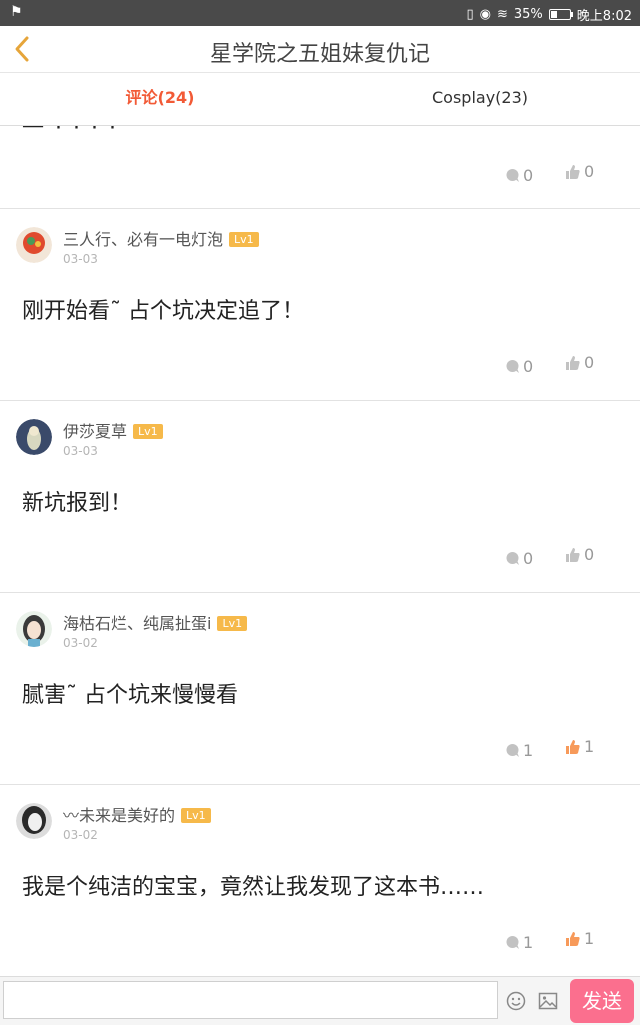 The height and width of the screenshot is (1025, 640). I want to click on send-button: 发送, so click(602, 1001).